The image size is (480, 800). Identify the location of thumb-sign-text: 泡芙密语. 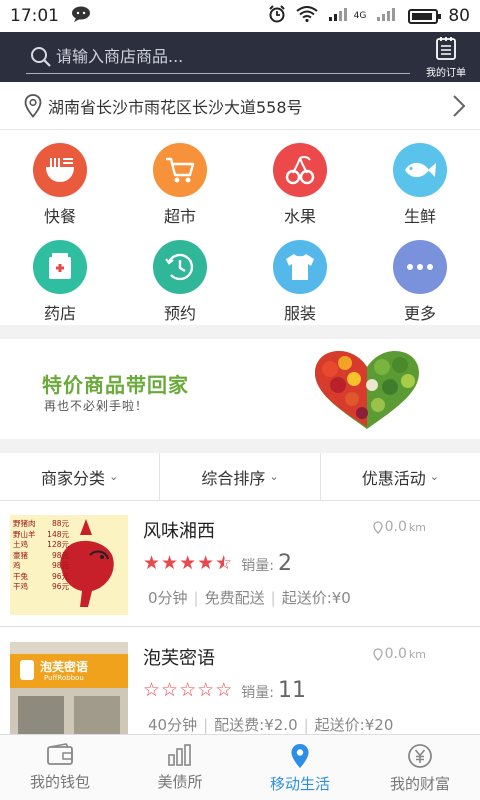
(64, 667).